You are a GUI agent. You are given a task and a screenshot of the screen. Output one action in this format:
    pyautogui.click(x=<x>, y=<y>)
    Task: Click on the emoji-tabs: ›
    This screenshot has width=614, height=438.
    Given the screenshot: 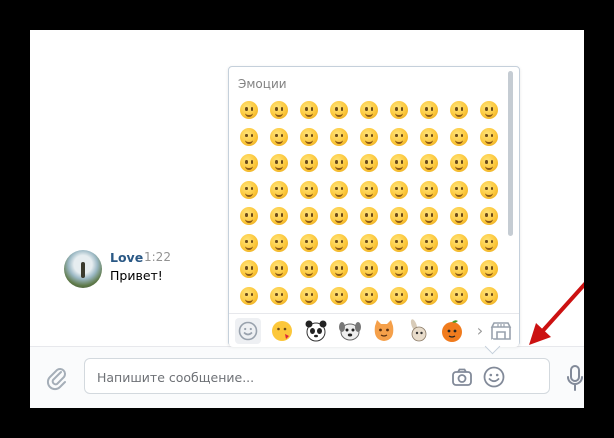 What is the action you would take?
    pyautogui.click(x=374, y=330)
    